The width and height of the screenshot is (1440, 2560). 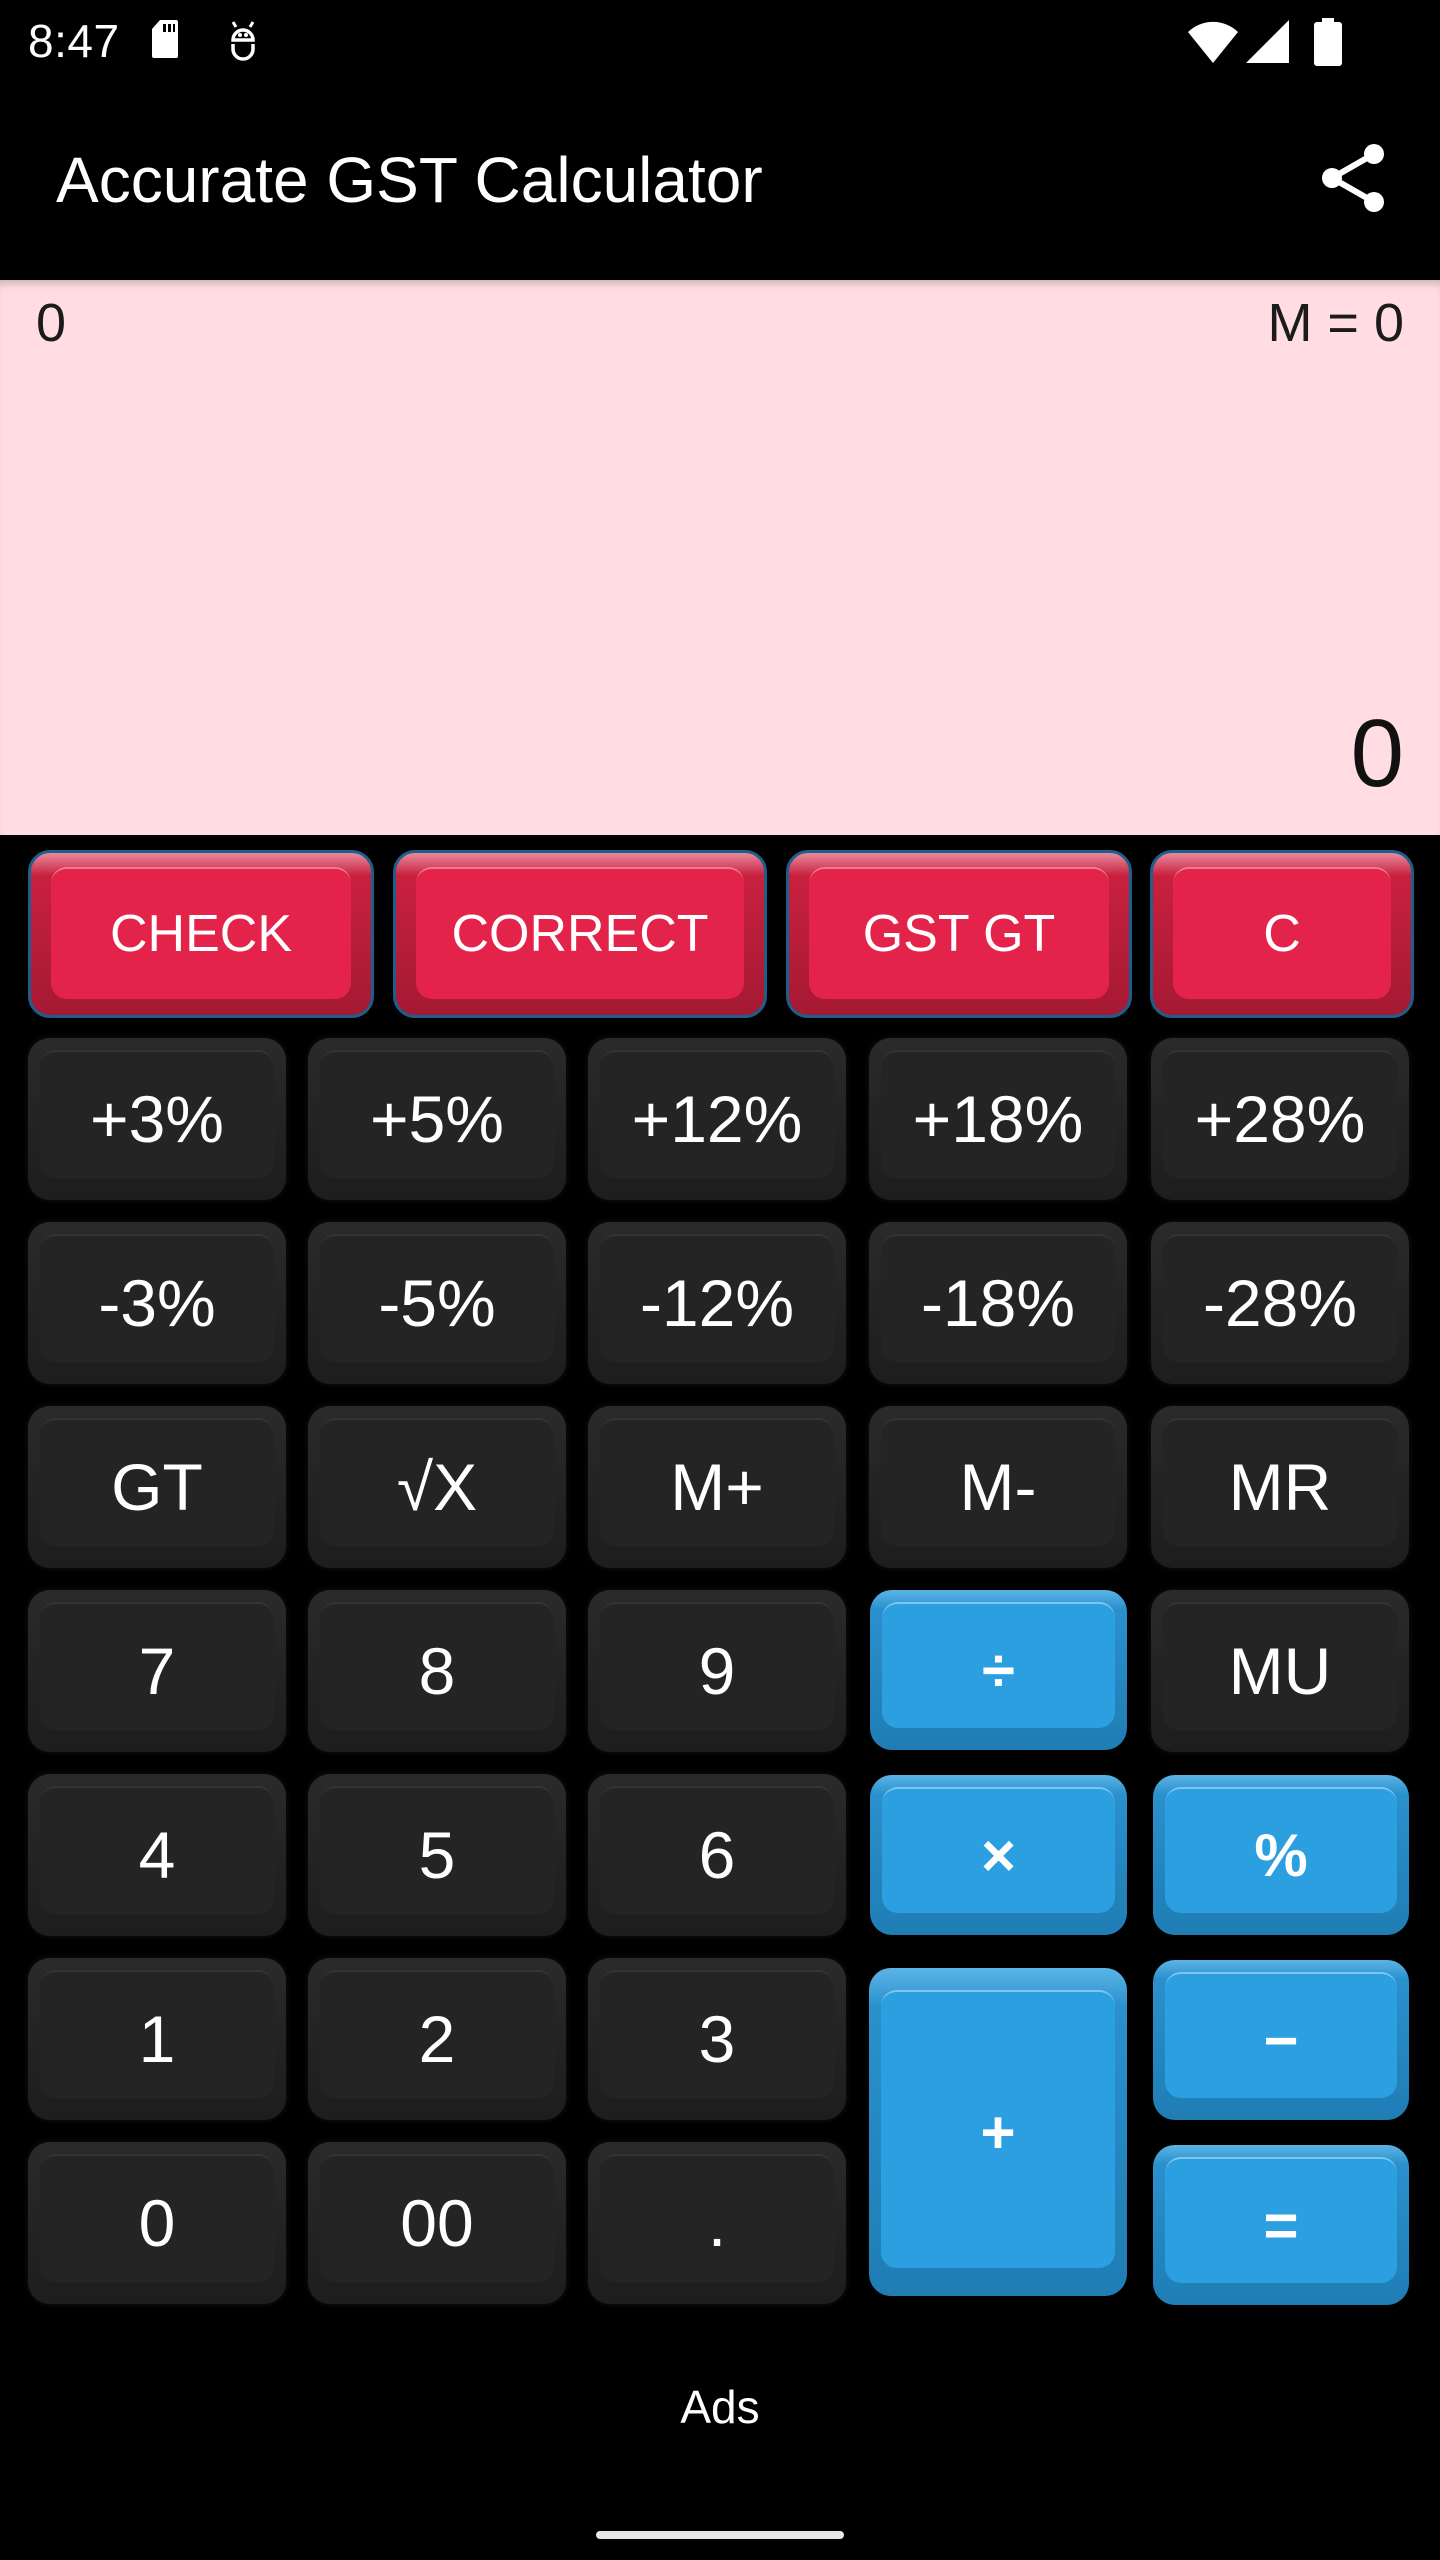 I want to click on key-label: 9, so click(x=717, y=1671).